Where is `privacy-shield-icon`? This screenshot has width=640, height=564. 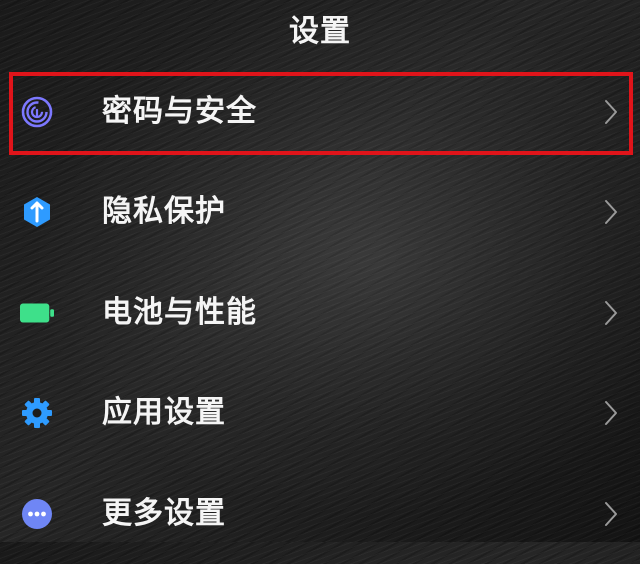
privacy-shield-icon is located at coordinates (37, 212).